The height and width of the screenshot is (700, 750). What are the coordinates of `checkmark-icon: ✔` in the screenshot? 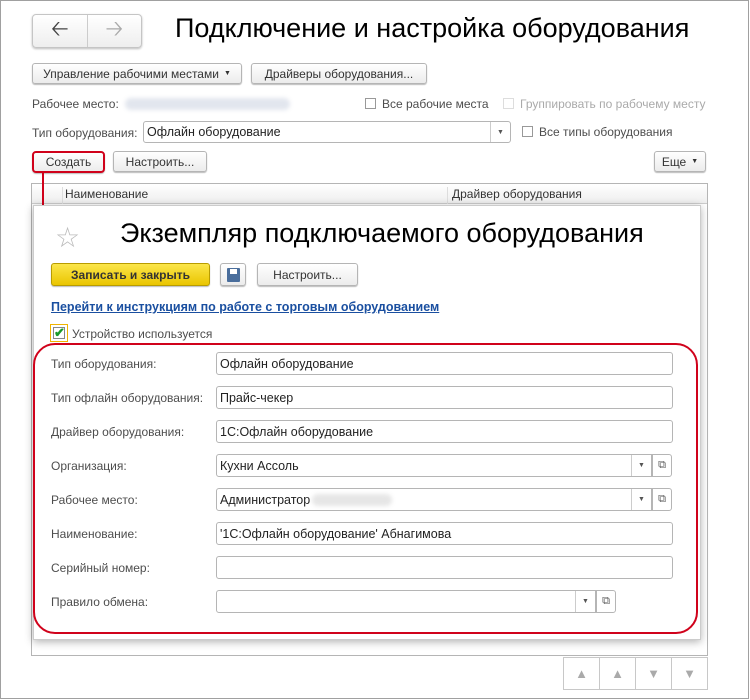 It's located at (59, 332).